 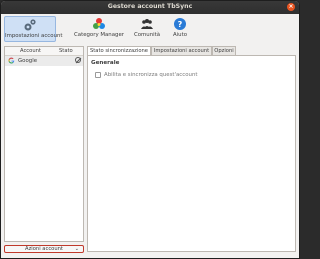 What do you see at coordinates (44, 51) in the screenshot?
I see `accounts-list-header: Account Stato` at bounding box center [44, 51].